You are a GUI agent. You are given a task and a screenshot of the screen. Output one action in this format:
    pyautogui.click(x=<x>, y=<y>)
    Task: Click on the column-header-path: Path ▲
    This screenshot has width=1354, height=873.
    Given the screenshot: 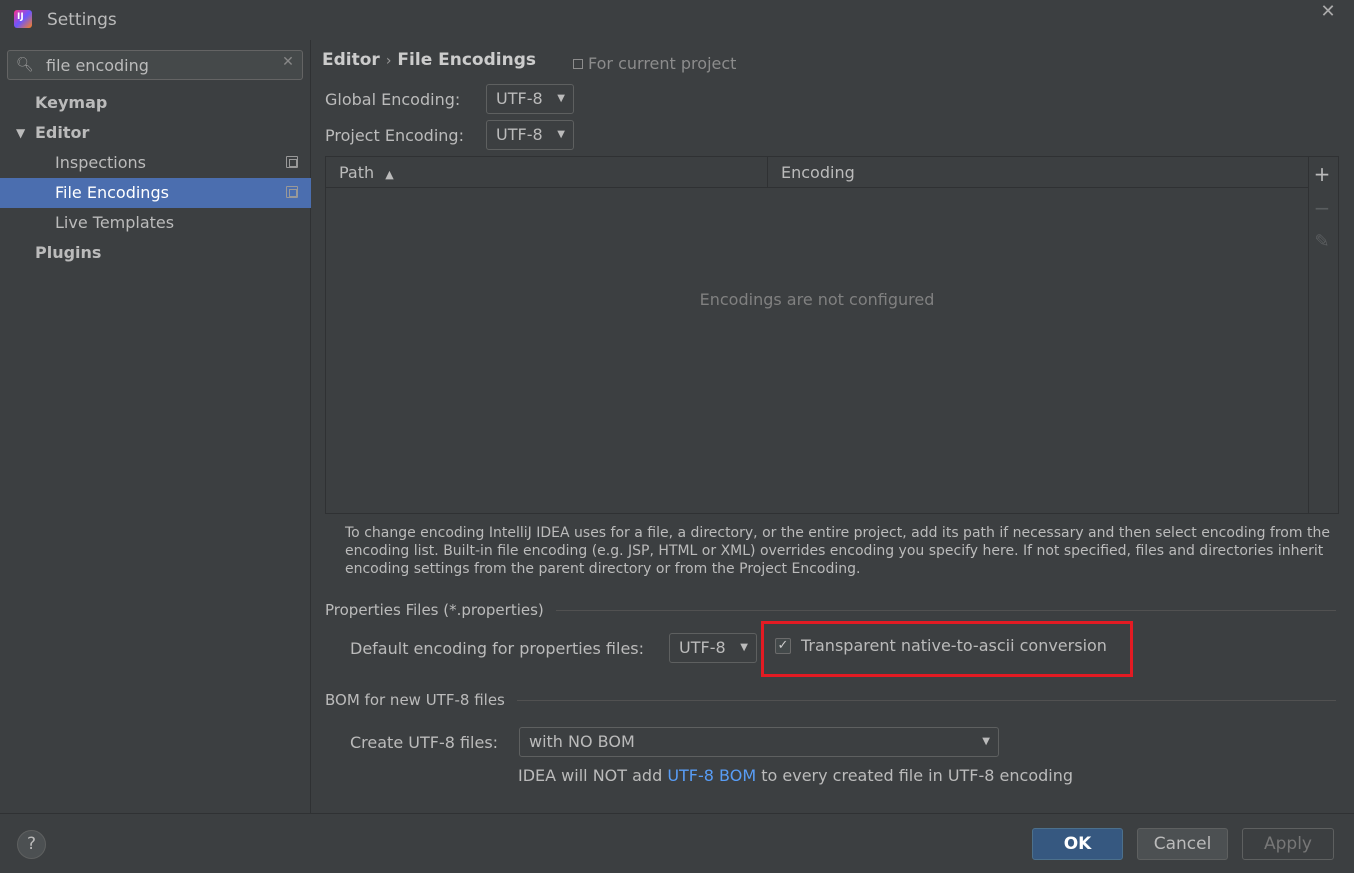 What is the action you would take?
    pyautogui.click(x=546, y=172)
    